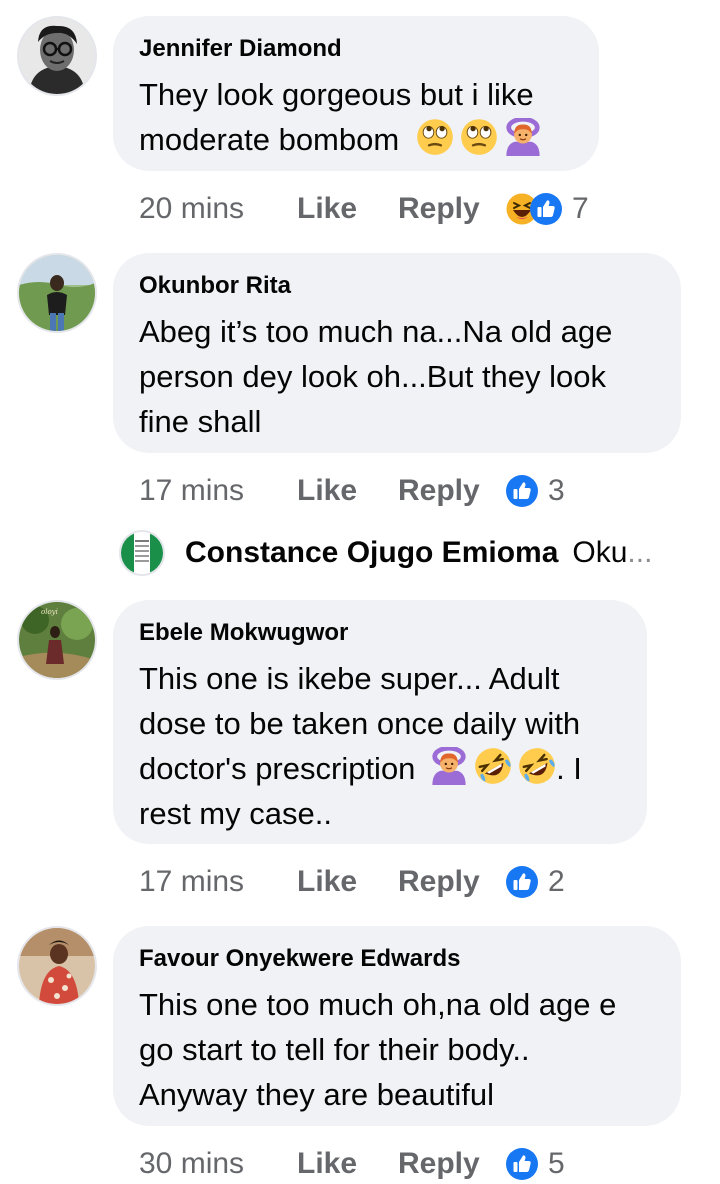 The image size is (720, 1184). Describe the element at coordinates (360, 723) in the screenshot. I see `comment-text-line: dose to be taken once daily with` at that location.